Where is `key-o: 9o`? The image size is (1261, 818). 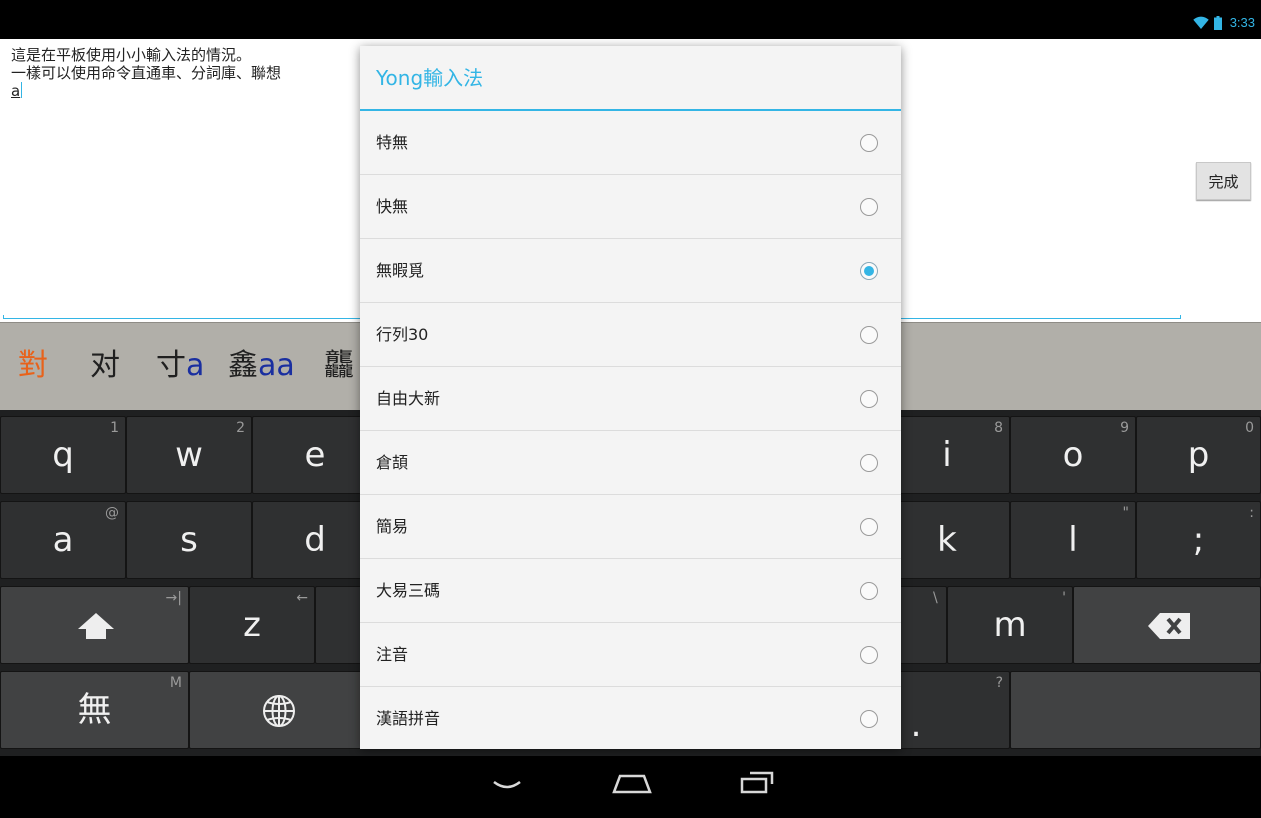 key-o: 9o is located at coordinates (1073, 455).